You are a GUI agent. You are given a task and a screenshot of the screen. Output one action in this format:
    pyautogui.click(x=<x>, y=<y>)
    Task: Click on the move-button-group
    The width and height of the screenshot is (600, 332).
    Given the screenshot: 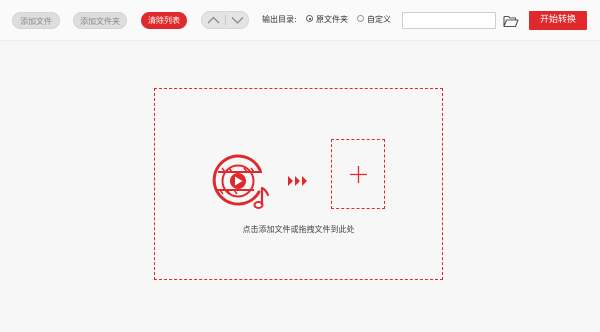 What is the action you would take?
    pyautogui.click(x=225, y=20)
    